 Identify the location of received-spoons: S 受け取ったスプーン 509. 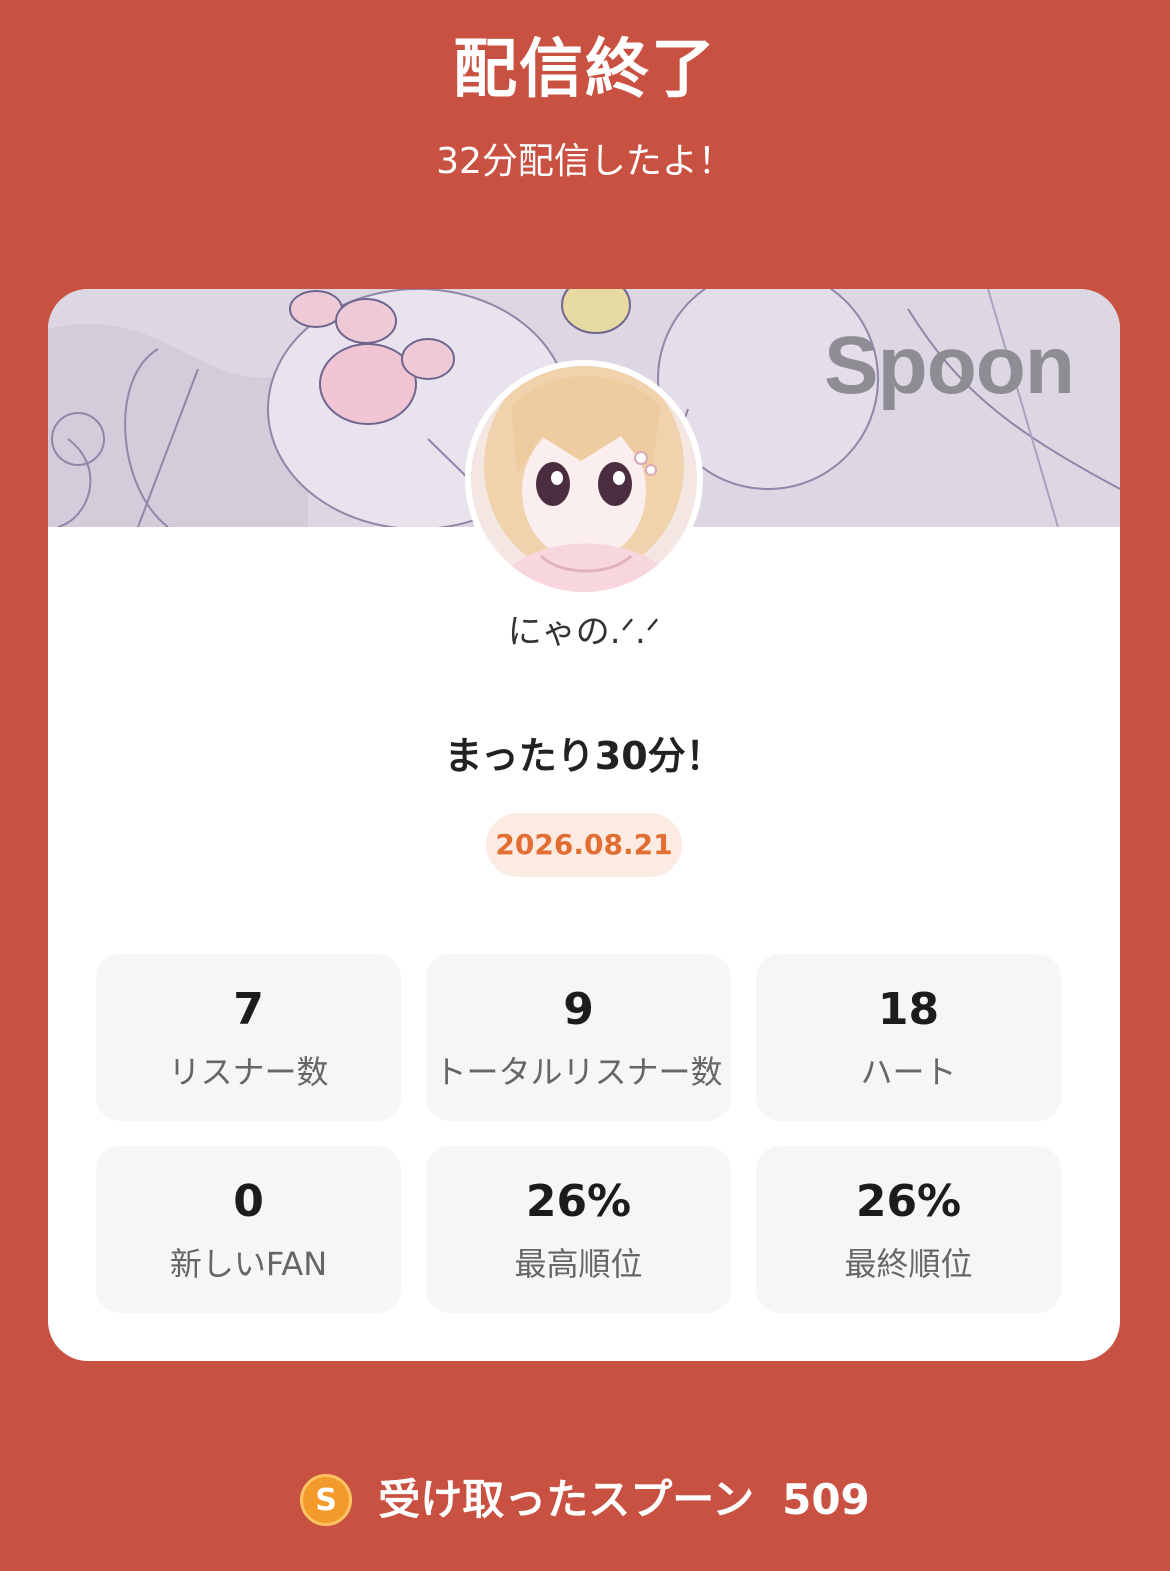
(585, 1500).